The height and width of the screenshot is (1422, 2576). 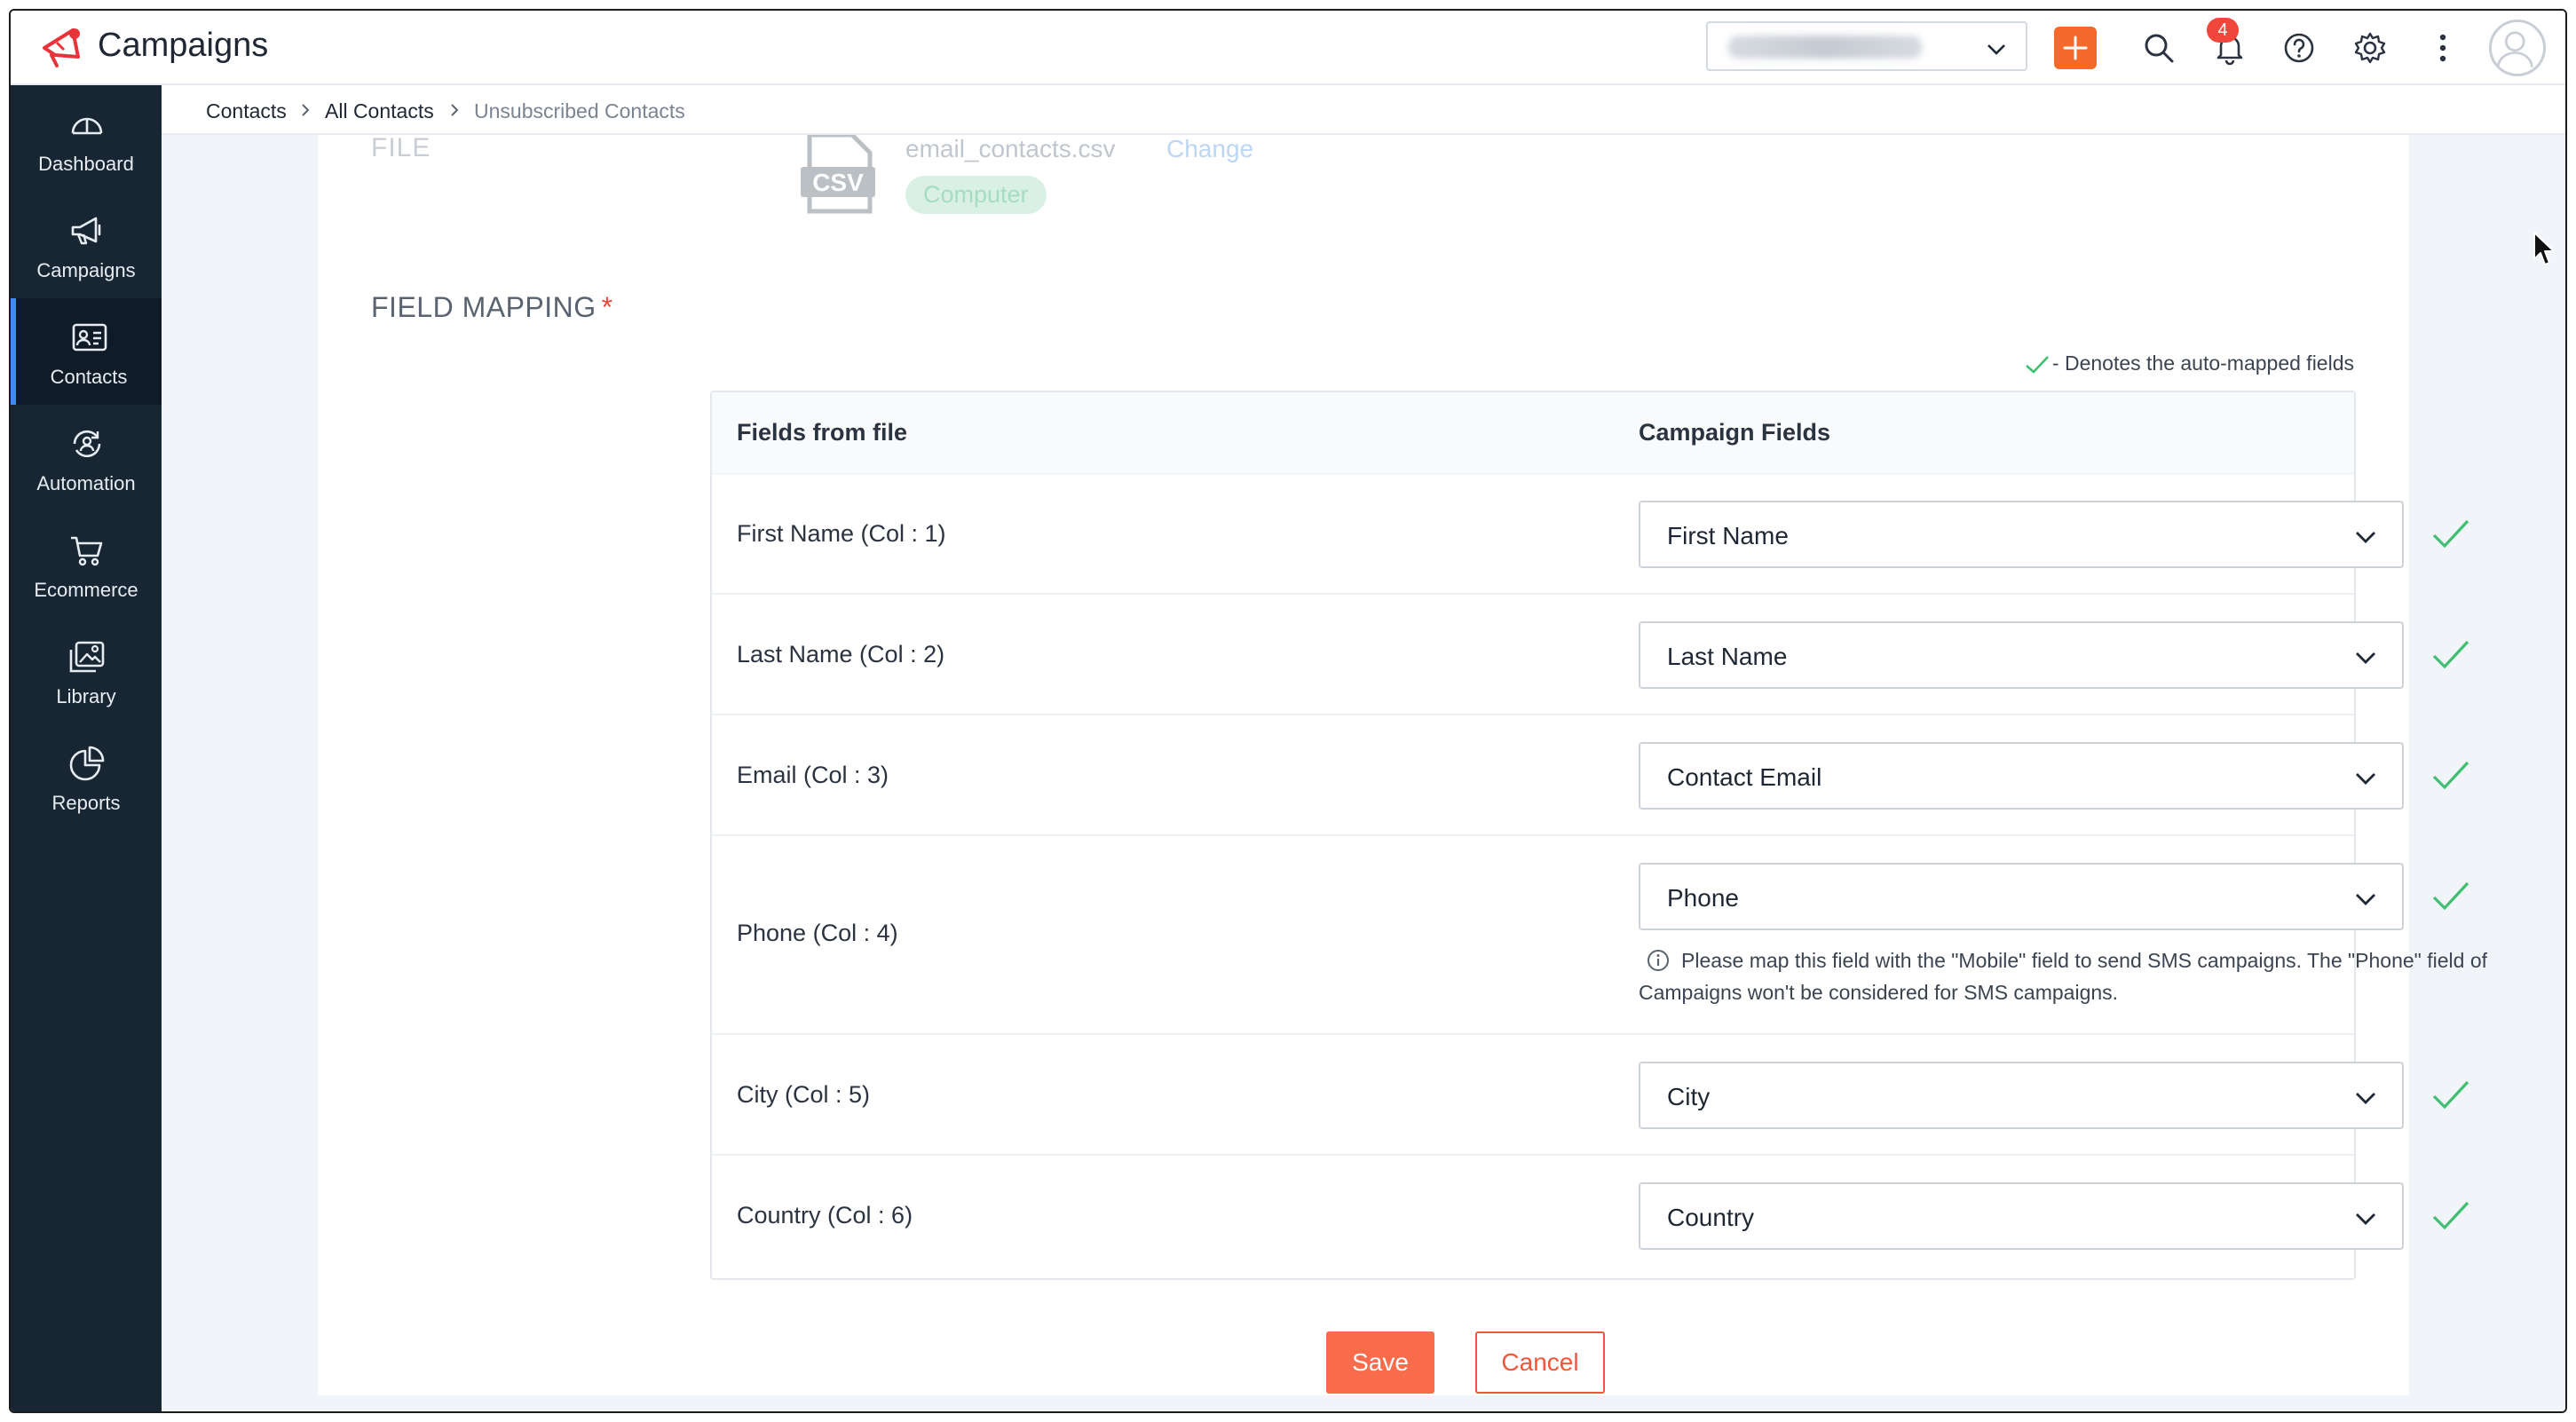 I want to click on campaign-field-select: Country, so click(x=2021, y=1216).